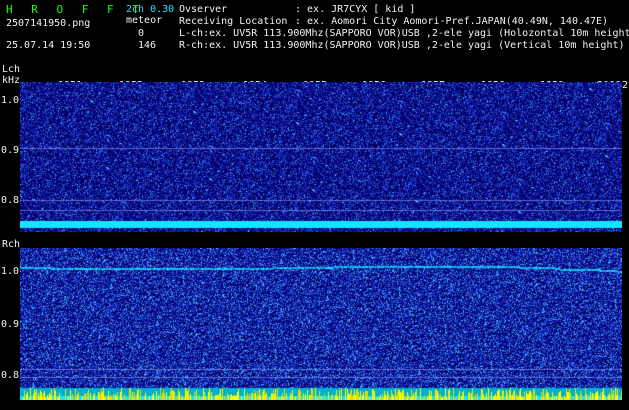 This screenshot has height=410, width=629. Describe the element at coordinates (10, 375) in the screenshot. I see `rch-tick-0-8: 0.8` at that location.